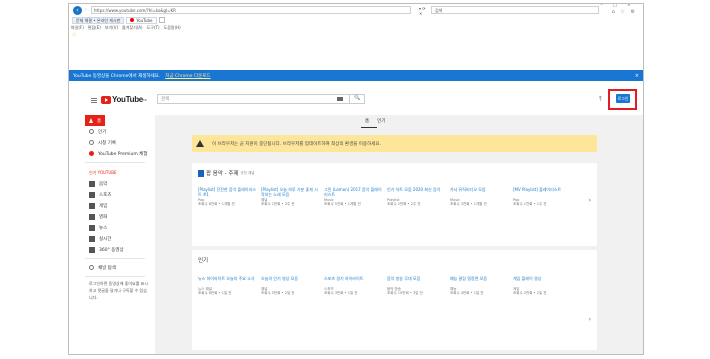 The width and height of the screenshot is (710, 359). Describe the element at coordinates (342, 204) in the screenshot. I see `video-meta: 조회수 5천회 • 1개월 전` at that location.